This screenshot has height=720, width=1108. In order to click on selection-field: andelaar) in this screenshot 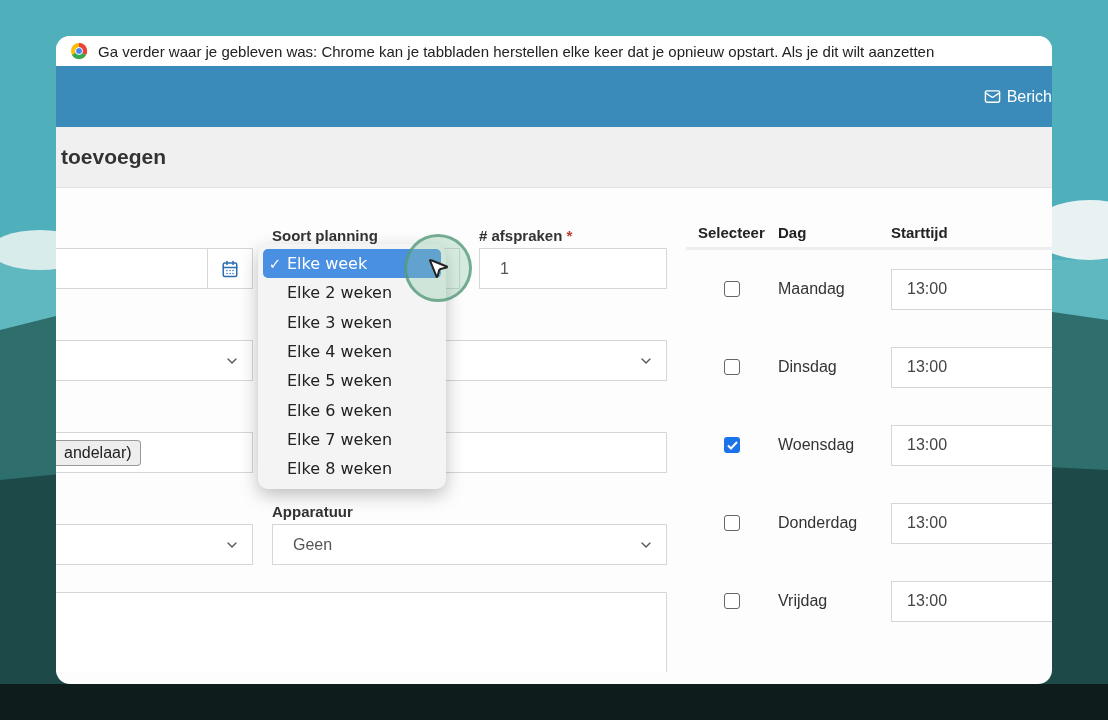, I will do `click(154, 452)`.